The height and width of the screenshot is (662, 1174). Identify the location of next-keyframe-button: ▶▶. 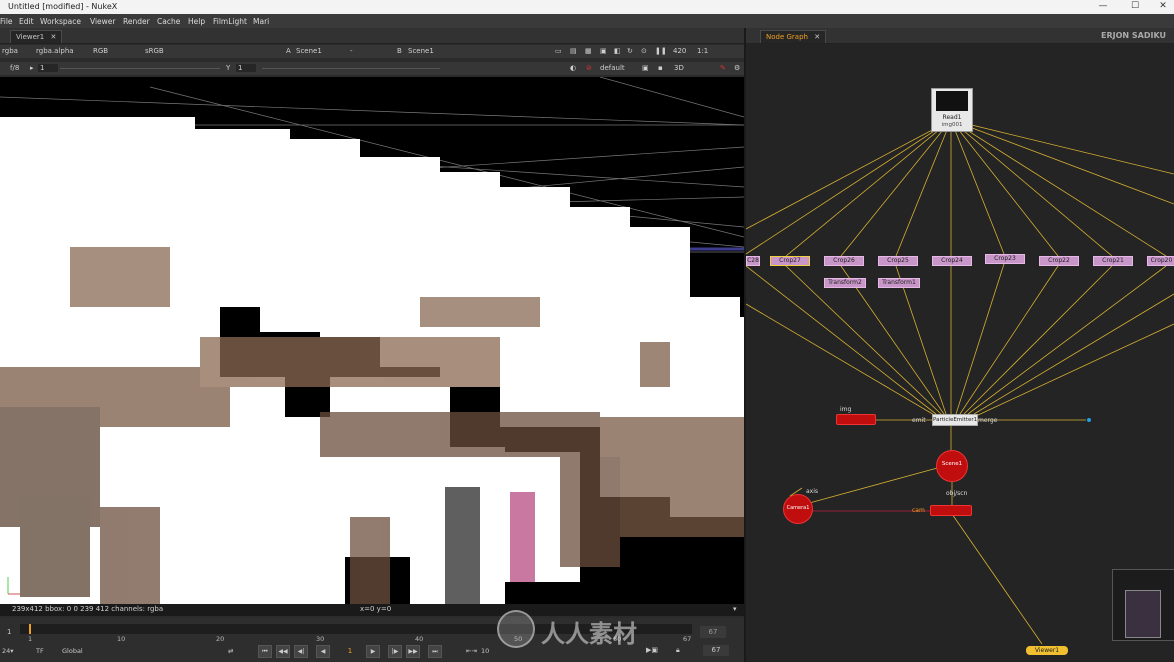
(413, 651).